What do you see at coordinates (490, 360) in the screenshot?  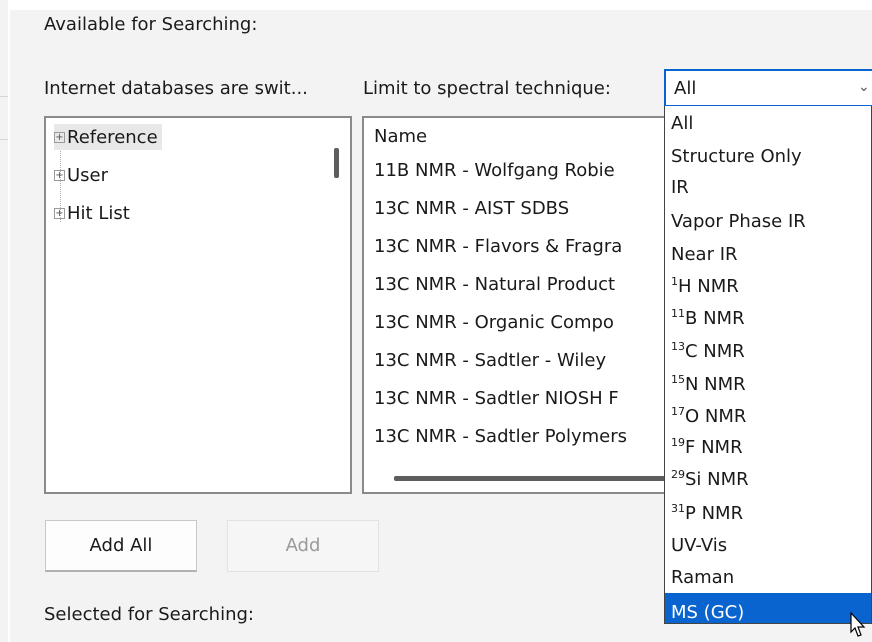 I see `list-item: 13C NMR - Sadtler - Wiley` at bounding box center [490, 360].